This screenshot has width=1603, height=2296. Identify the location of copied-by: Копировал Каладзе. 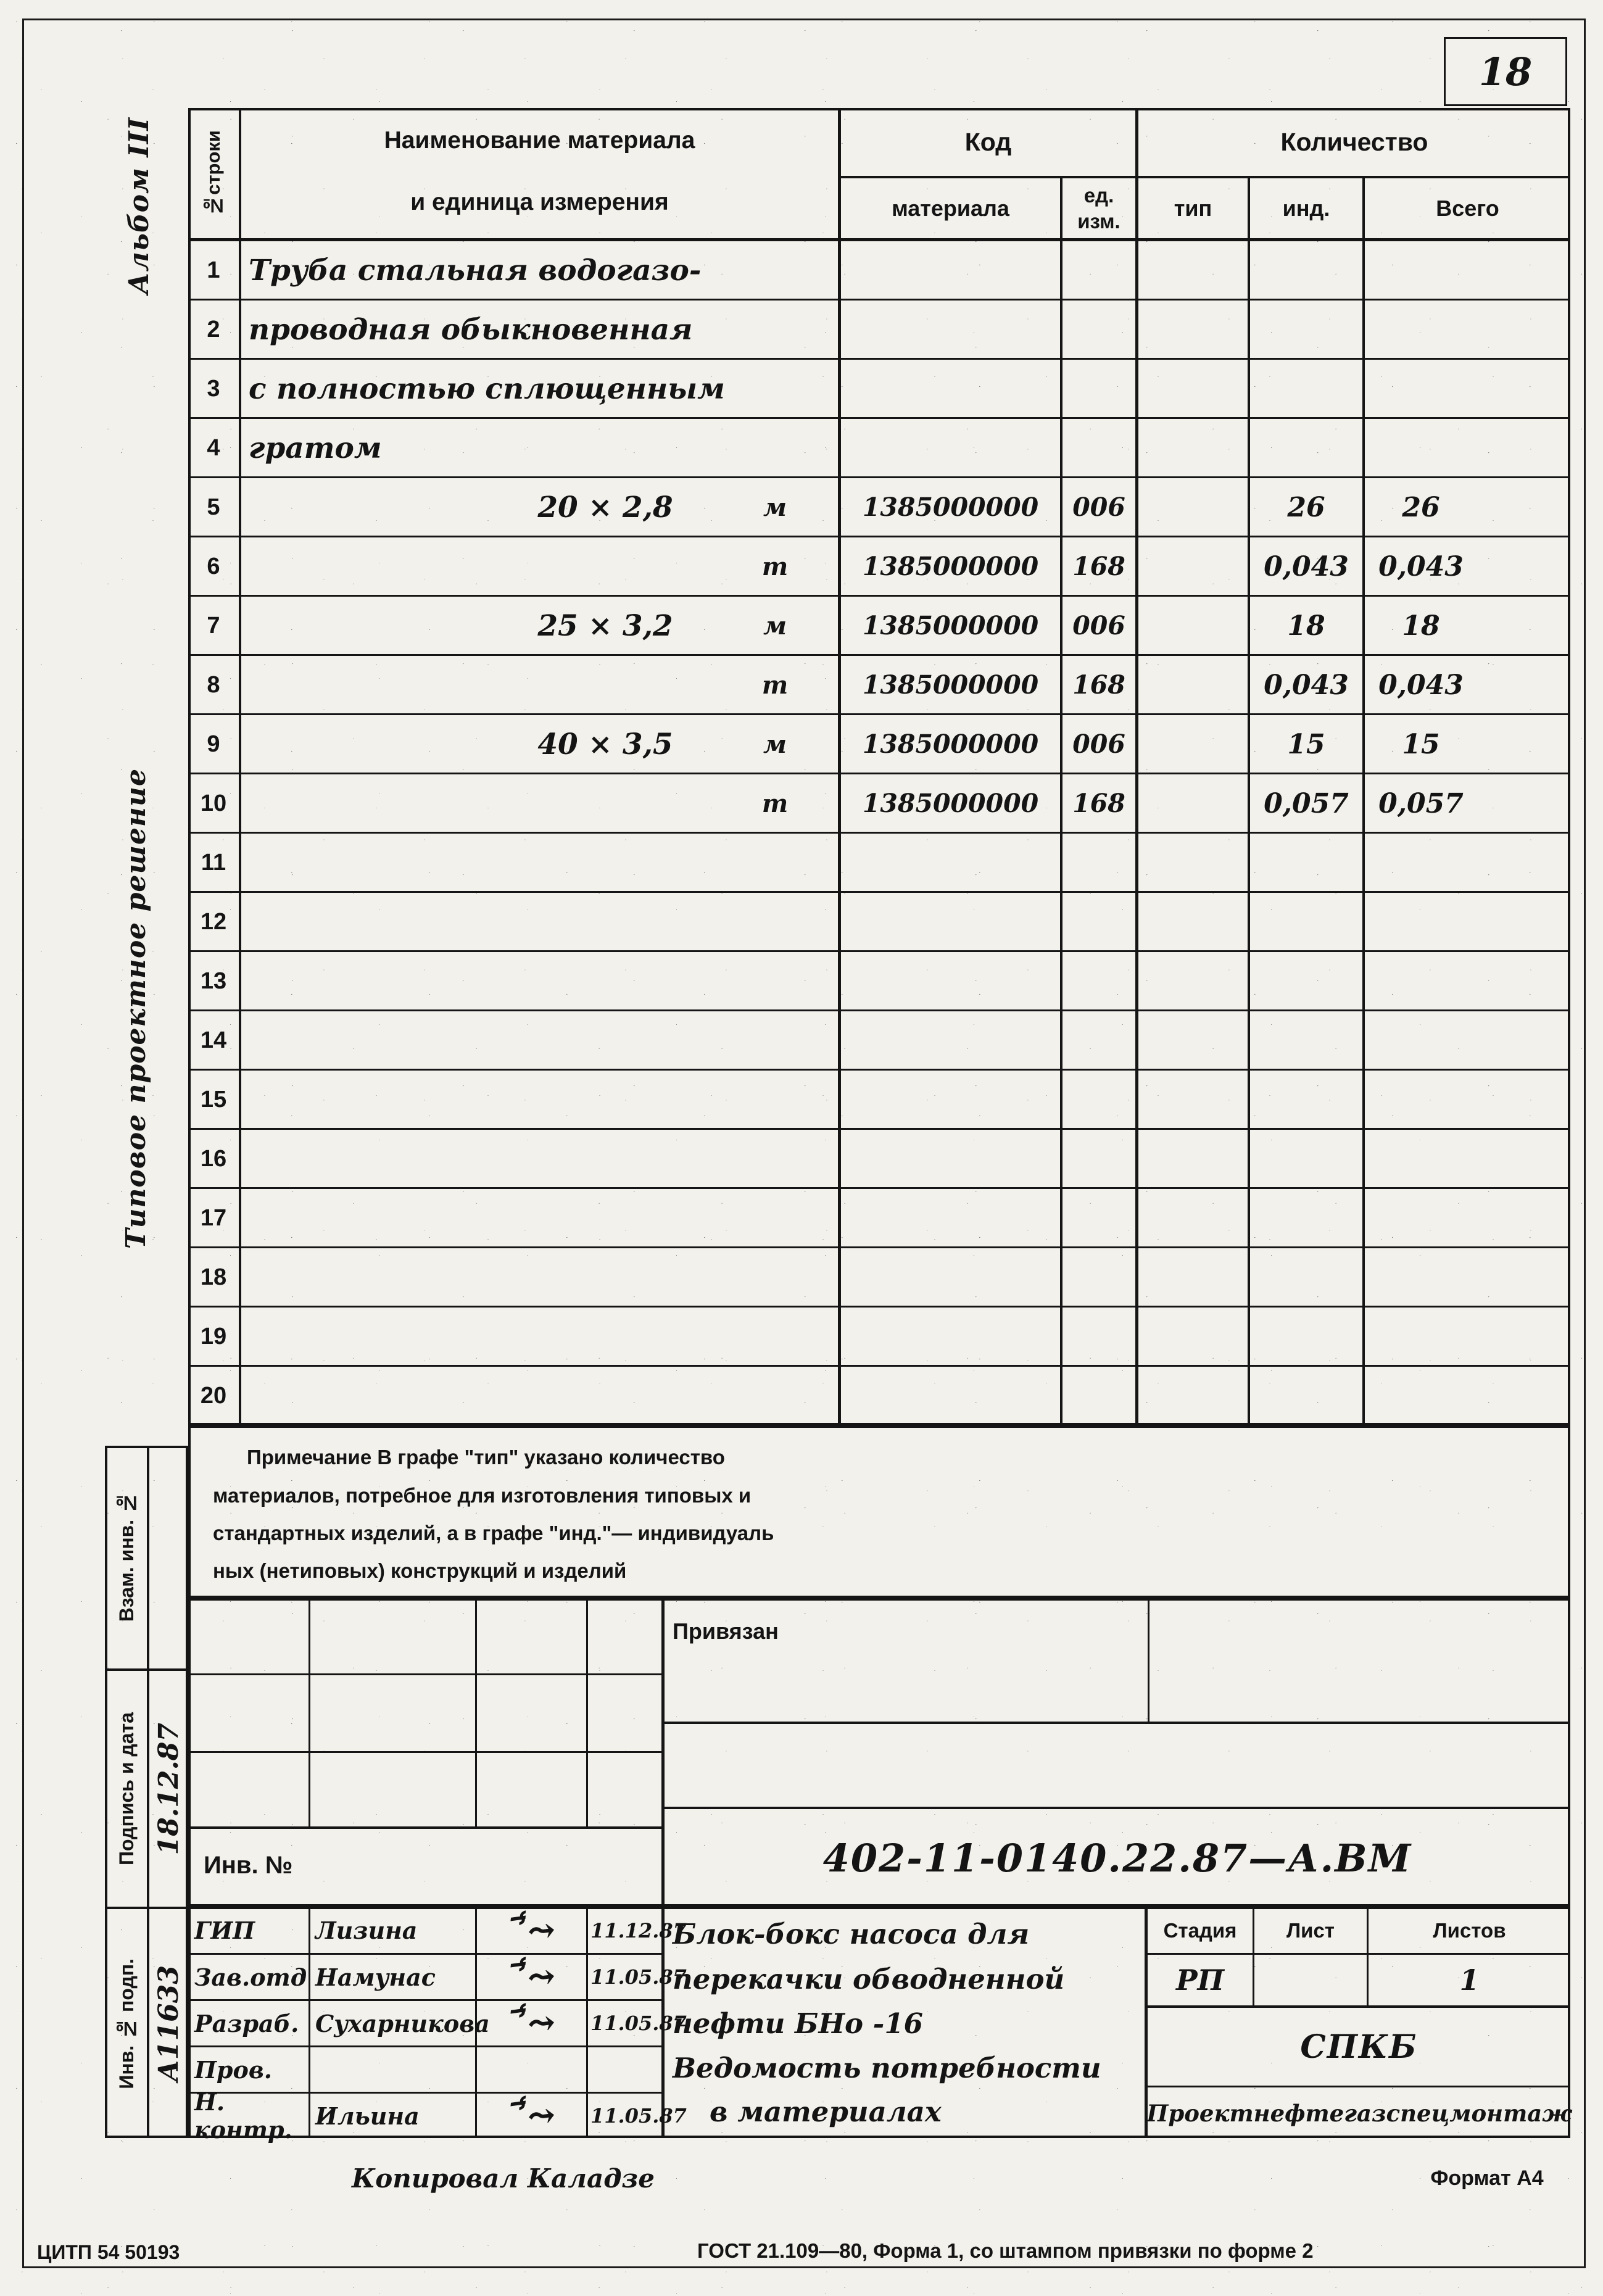
(504, 2178).